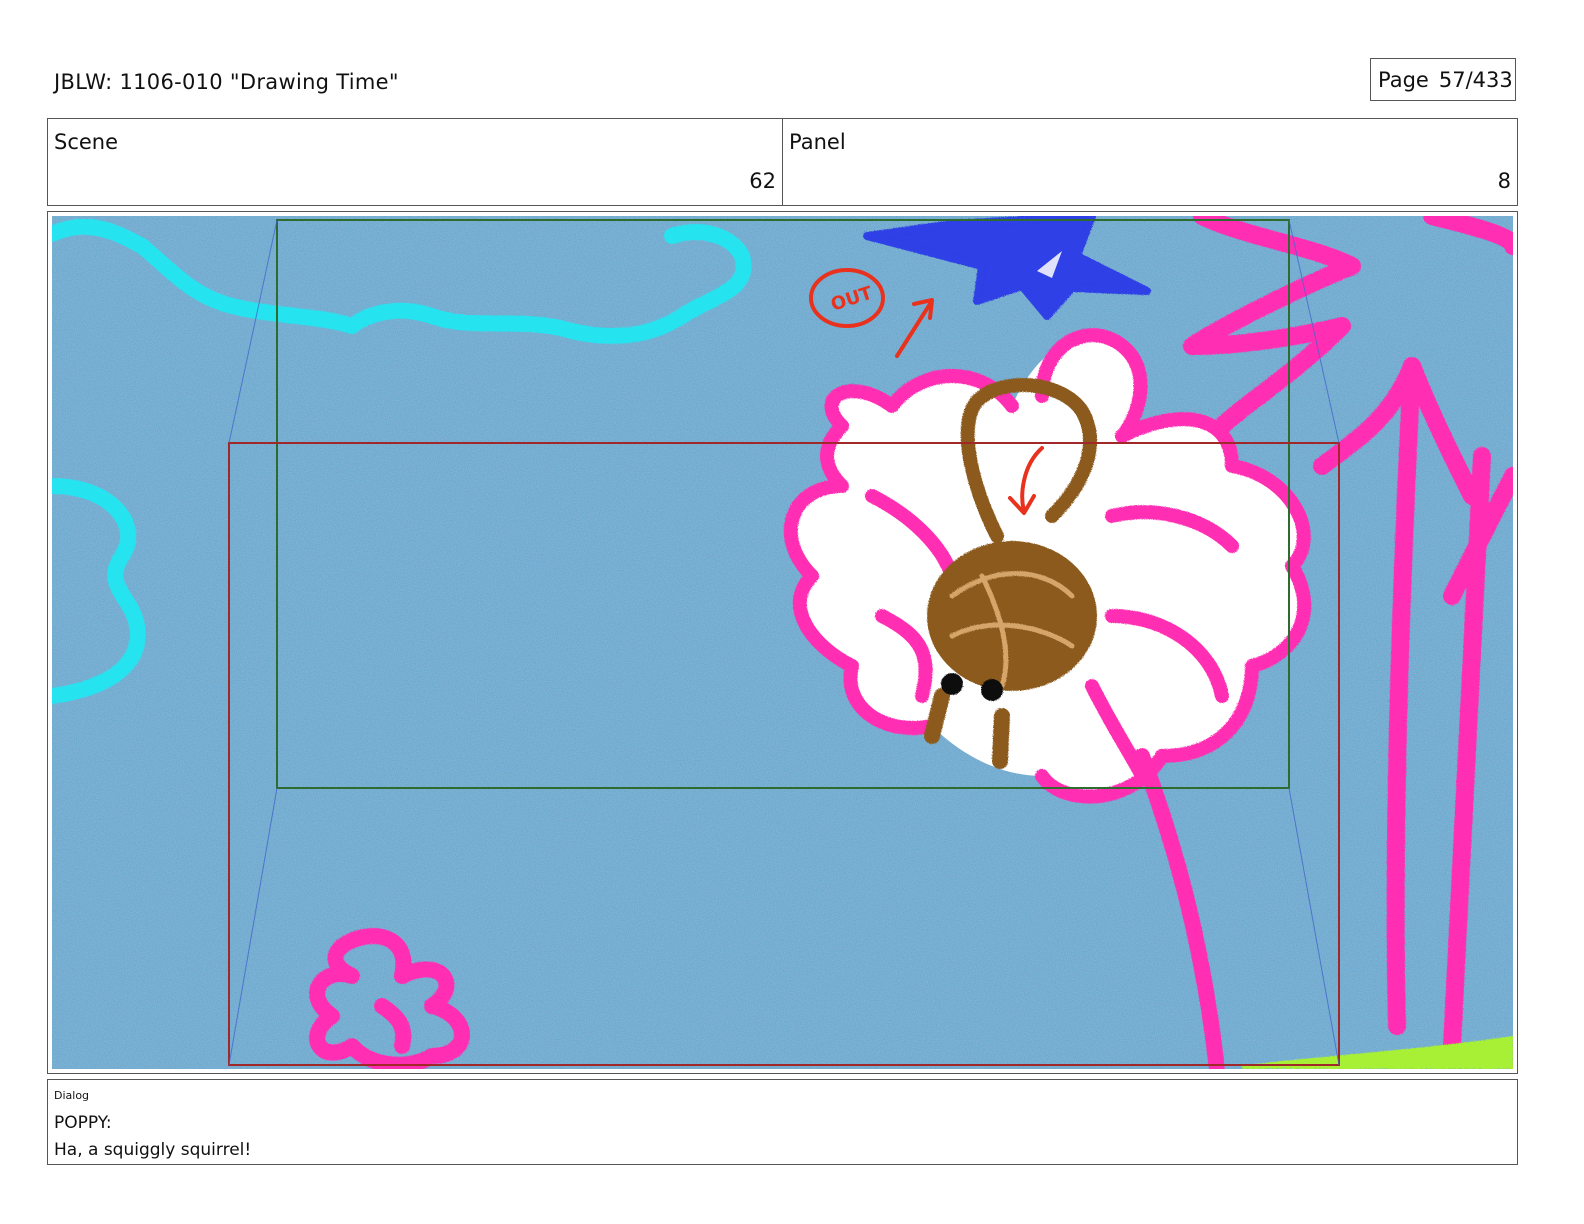  What do you see at coordinates (1504, 181) in the screenshot?
I see `panel-number: 8` at bounding box center [1504, 181].